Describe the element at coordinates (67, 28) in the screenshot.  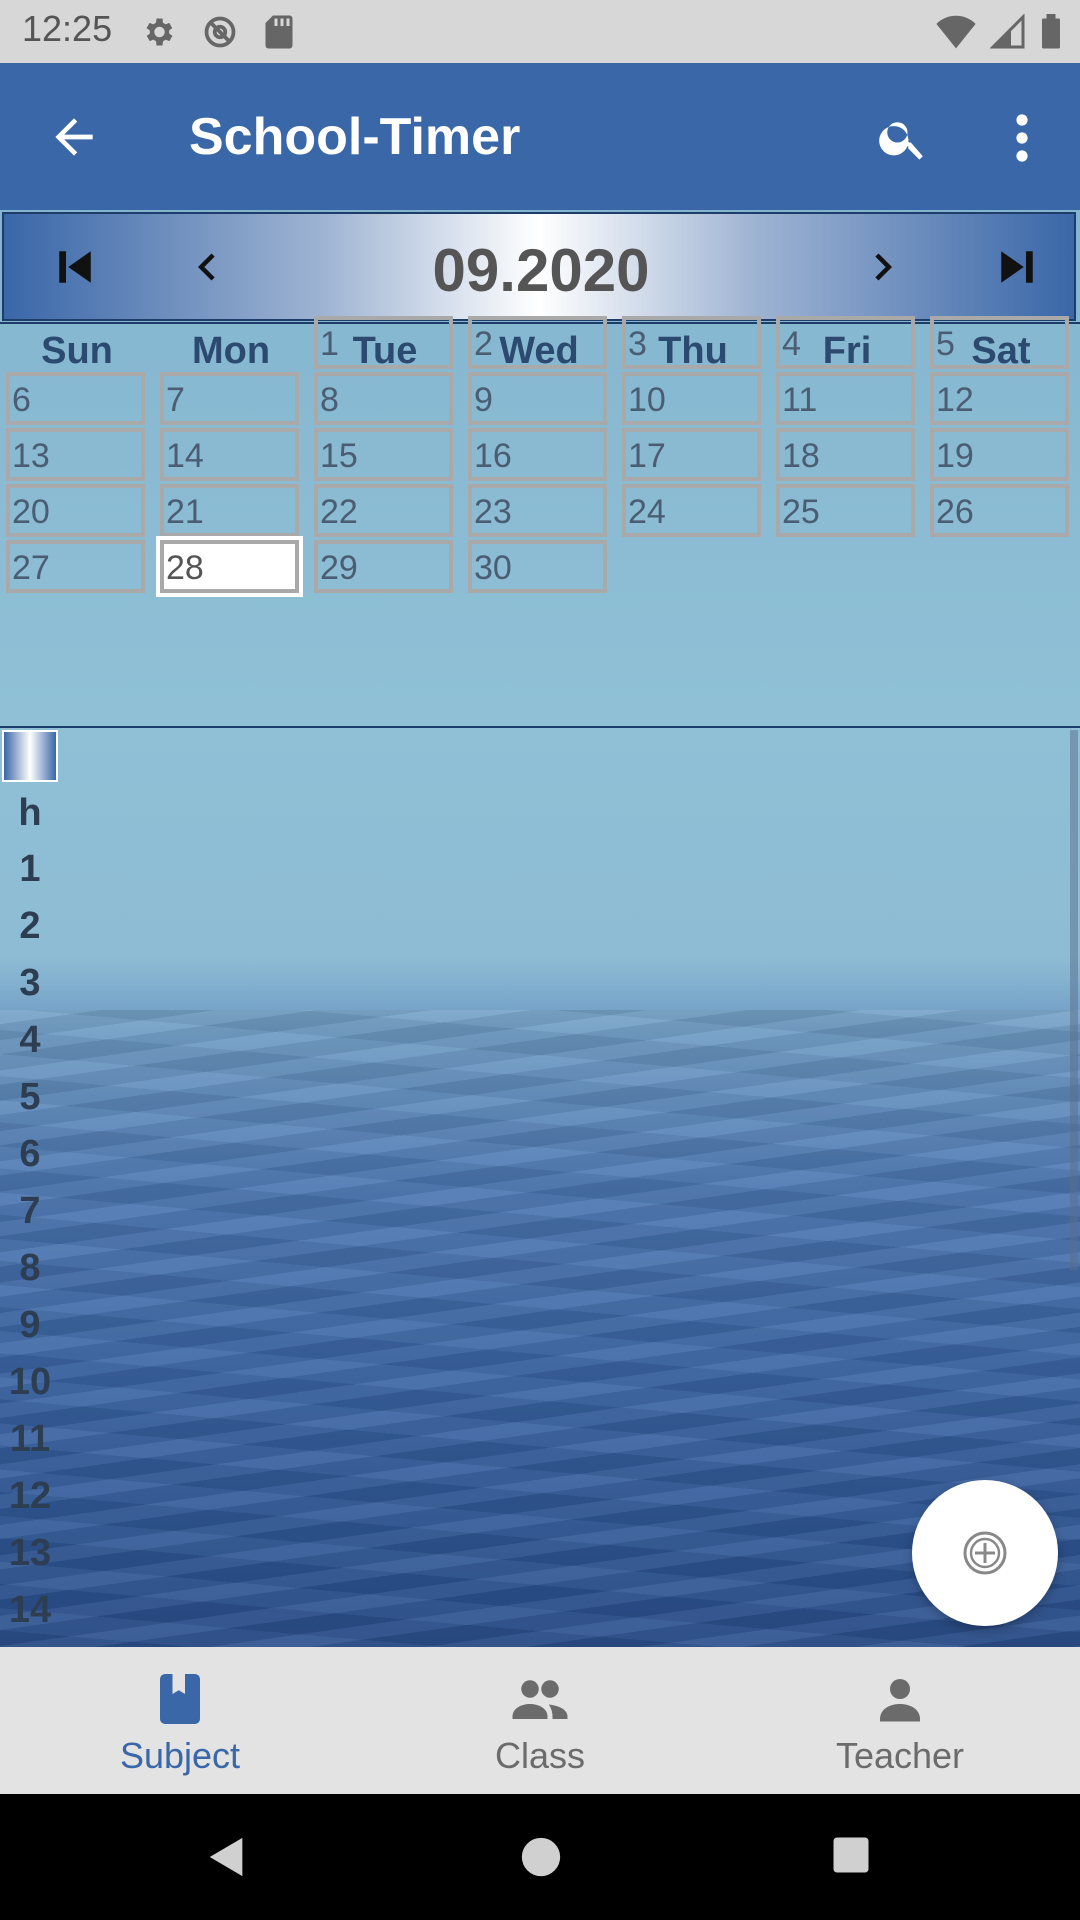
I see `status-time: 12:25` at that location.